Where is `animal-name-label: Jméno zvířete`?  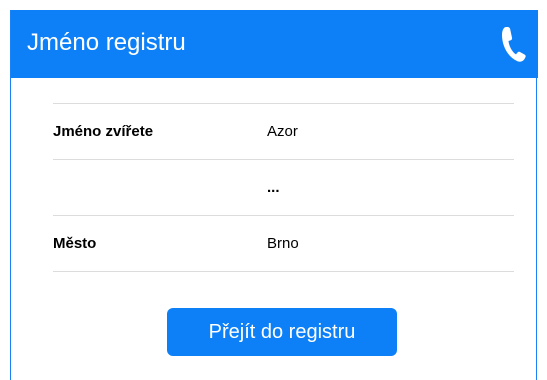
animal-name-label: Jméno zvířete is located at coordinates (103, 131).